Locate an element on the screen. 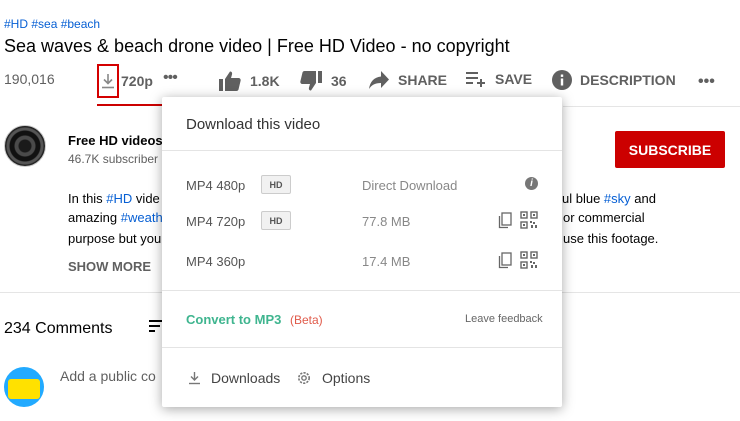 The width and height of the screenshot is (740, 421). channel-name: Free HD videos is located at coordinates (115, 140).